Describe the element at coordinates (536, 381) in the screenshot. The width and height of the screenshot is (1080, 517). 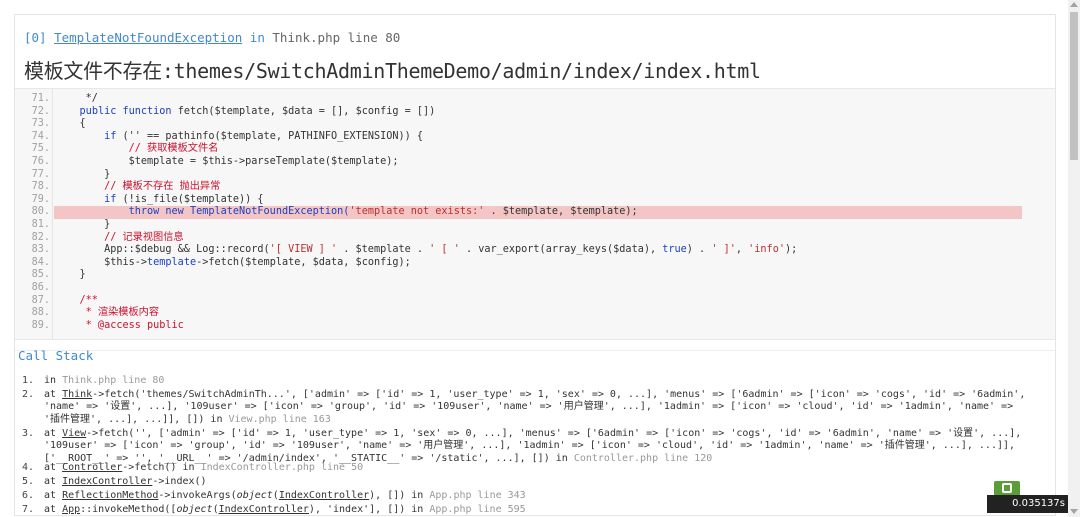
I see `call-stack-text: in Think.php line 80` at that location.